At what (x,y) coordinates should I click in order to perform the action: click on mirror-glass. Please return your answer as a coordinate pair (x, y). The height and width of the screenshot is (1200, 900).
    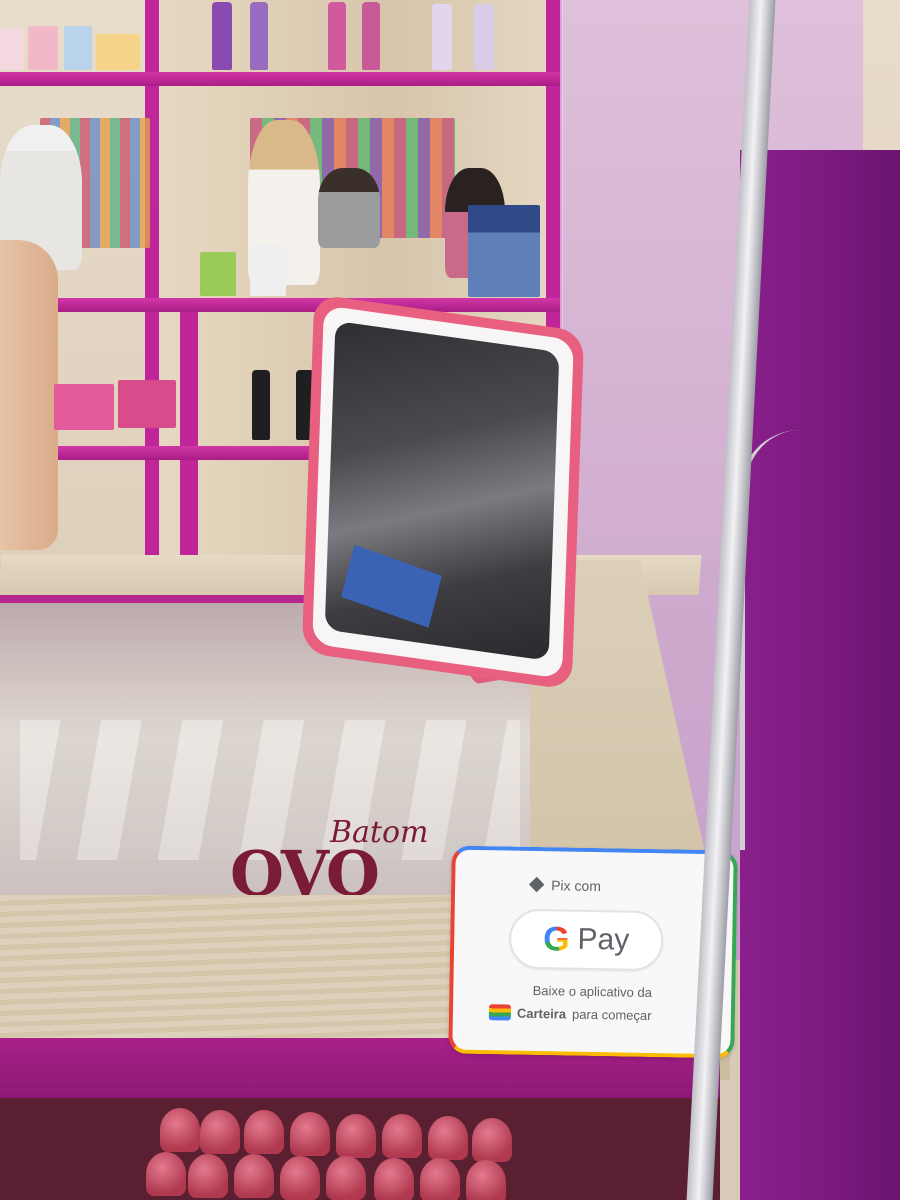
    Looking at the image, I should click on (442, 490).